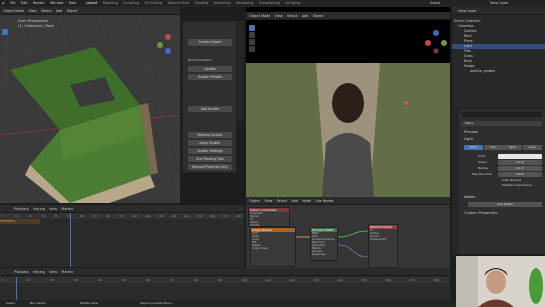 This screenshot has height=307, width=545. I want to click on menu-file: File, so click(13, 3).